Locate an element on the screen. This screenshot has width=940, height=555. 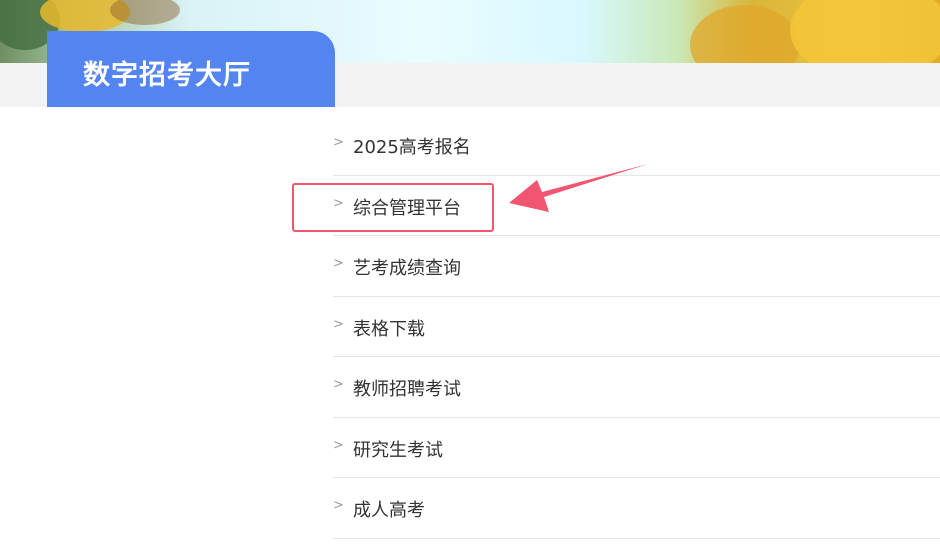
menu-item-label: 表格下载 is located at coordinates (389, 328).